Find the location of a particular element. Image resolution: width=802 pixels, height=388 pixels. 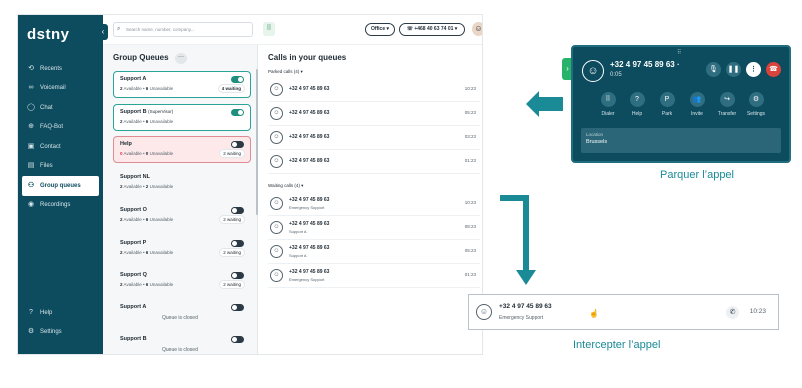

user-icon: ☺ is located at coordinates (484, 312).